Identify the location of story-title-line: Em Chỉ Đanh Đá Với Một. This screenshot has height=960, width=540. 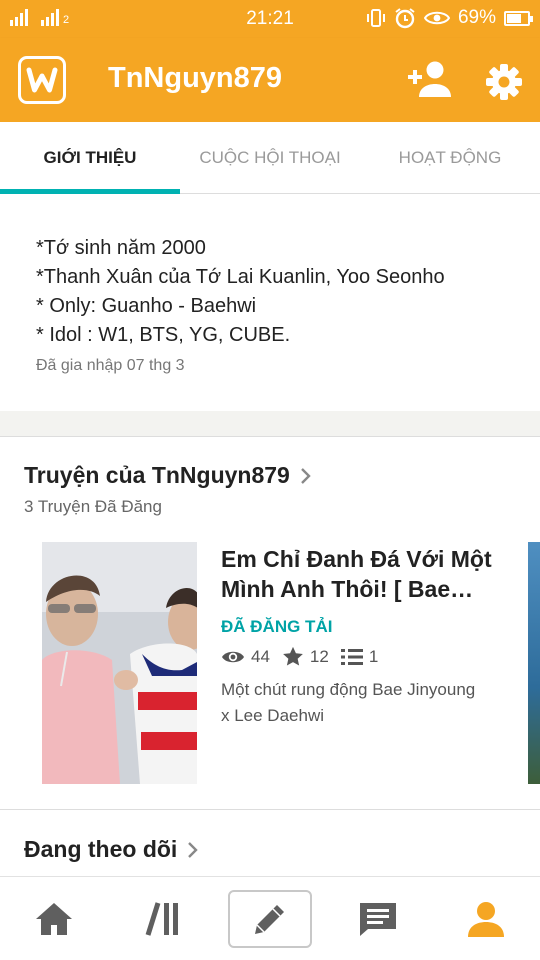
(356, 559).